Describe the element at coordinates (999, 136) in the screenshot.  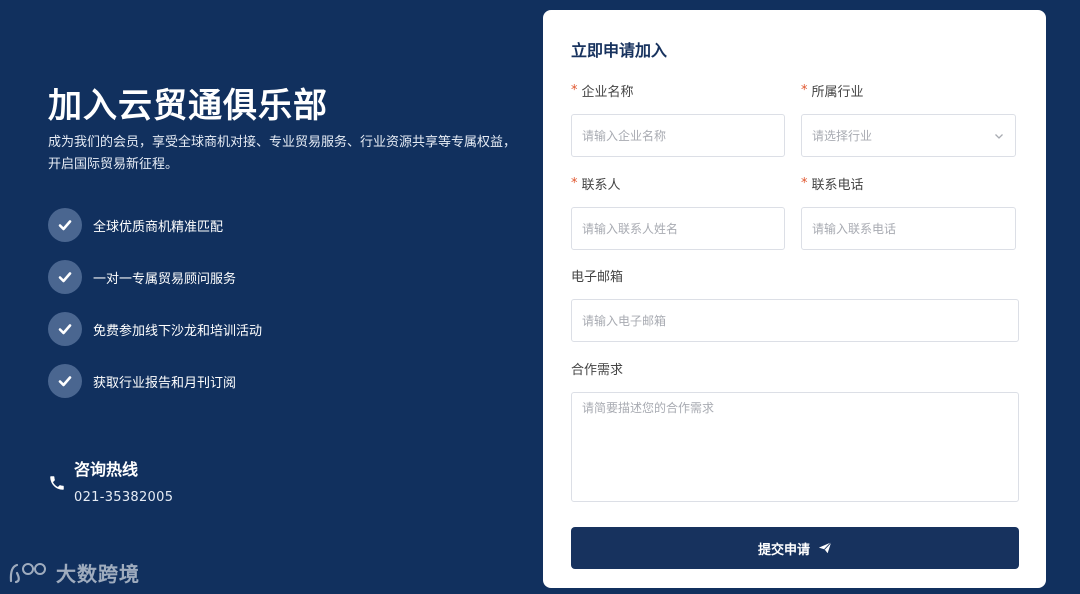
I see `chevron-down-icon` at that location.